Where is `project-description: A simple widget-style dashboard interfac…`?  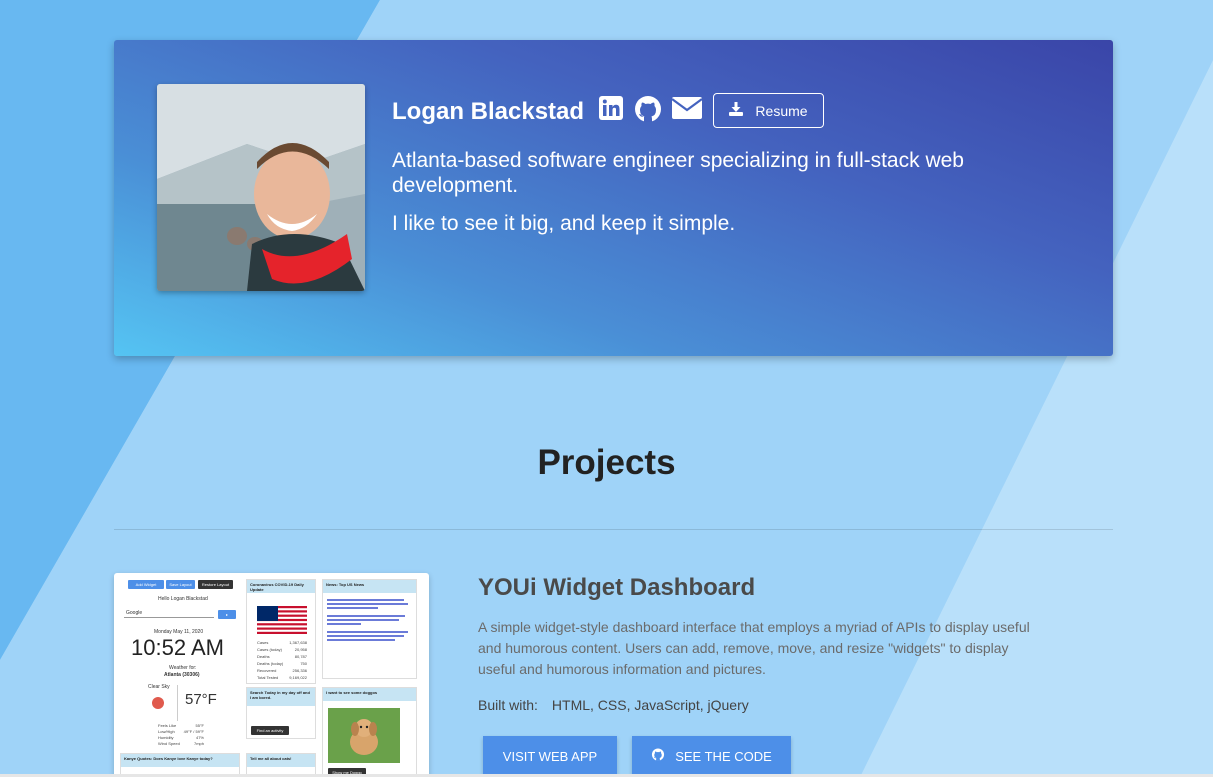
project-description: A simple widget-style dashboard interfac… is located at coordinates (754, 648).